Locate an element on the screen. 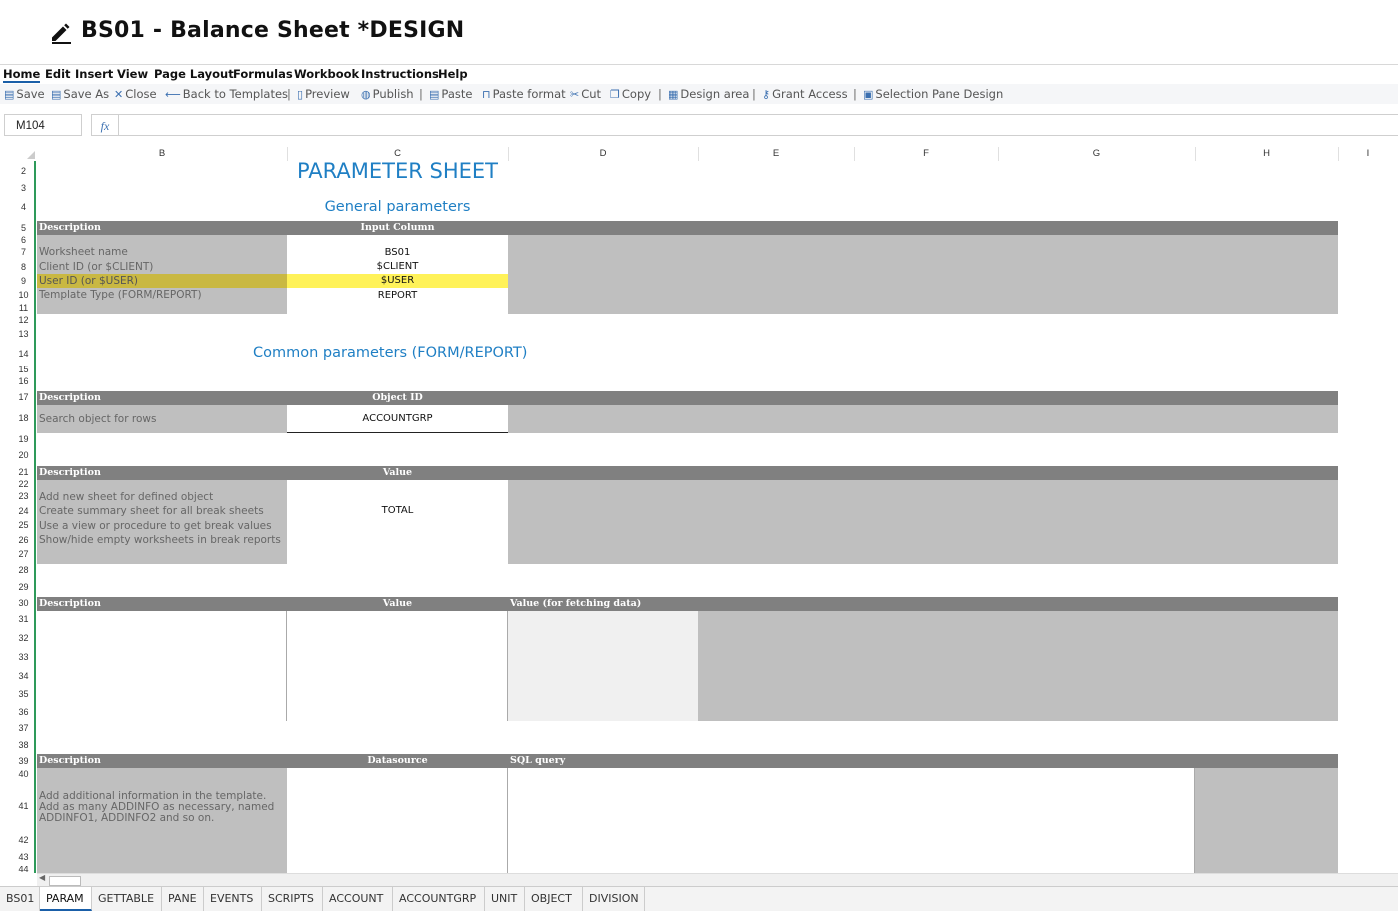 Image resolution: width=1398 pixels, height=916 pixels. row-header: 20 is located at coordinates (23, 455).